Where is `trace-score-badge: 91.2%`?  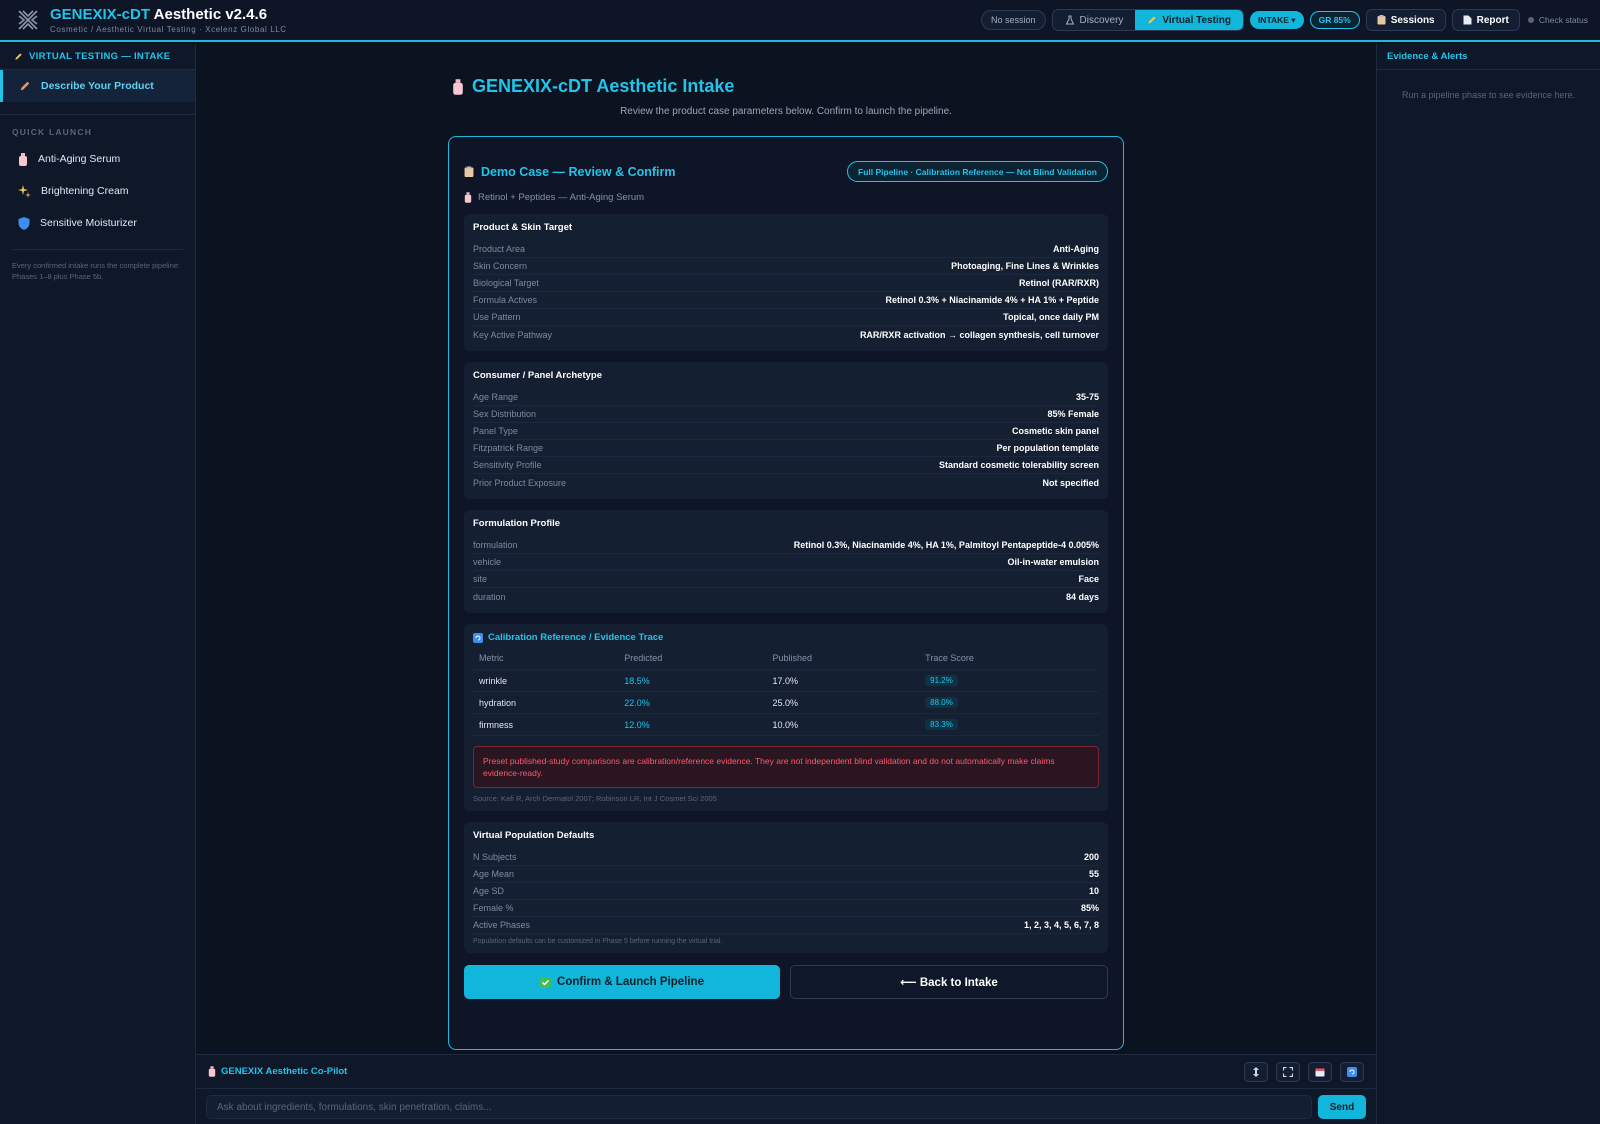
trace-score-badge: 91.2% is located at coordinates (941, 680).